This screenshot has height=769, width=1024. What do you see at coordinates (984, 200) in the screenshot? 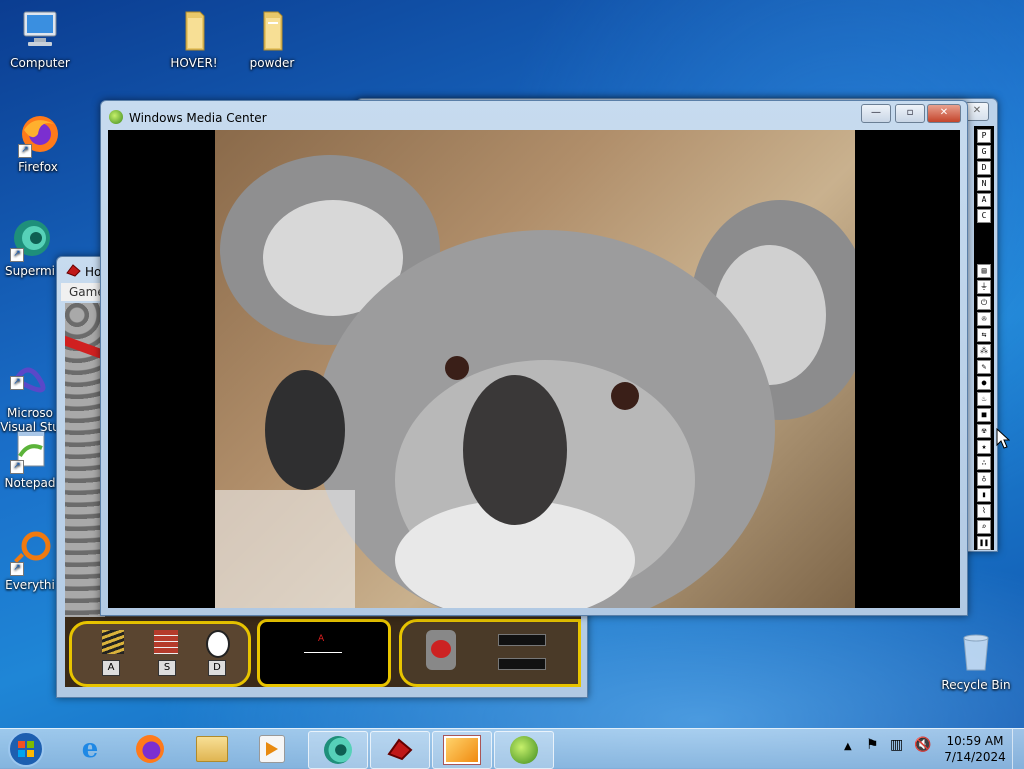
I see `toolbar-button-a: A` at bounding box center [984, 200].